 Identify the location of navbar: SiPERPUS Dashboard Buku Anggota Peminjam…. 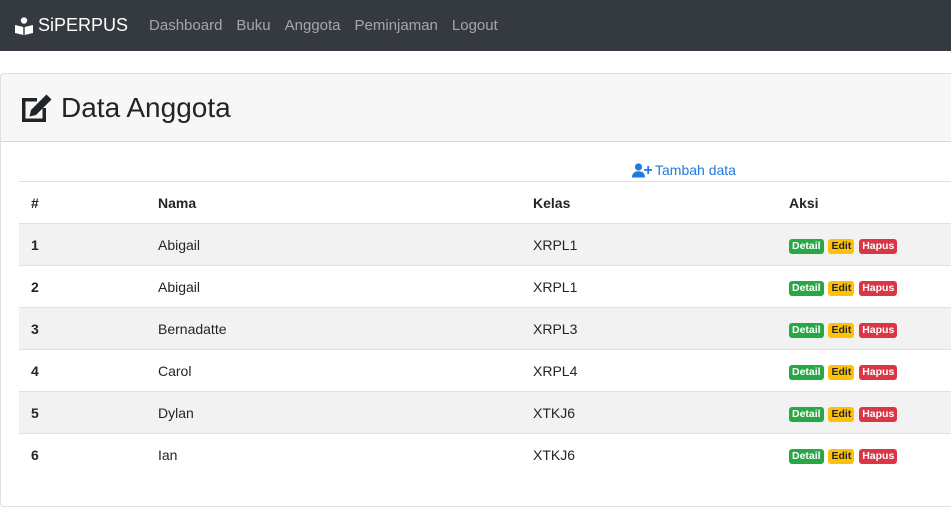
(475, 25).